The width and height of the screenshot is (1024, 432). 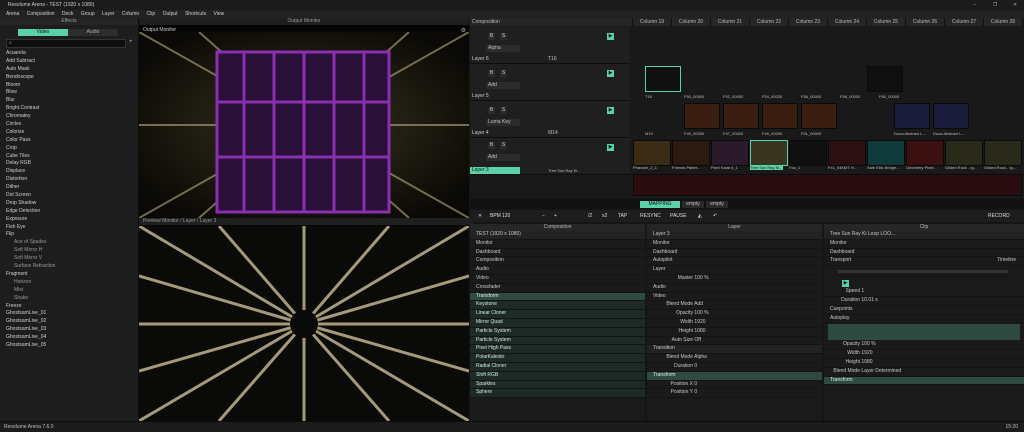 I want to click on list-item: Edge Detection, so click(x=69, y=212).